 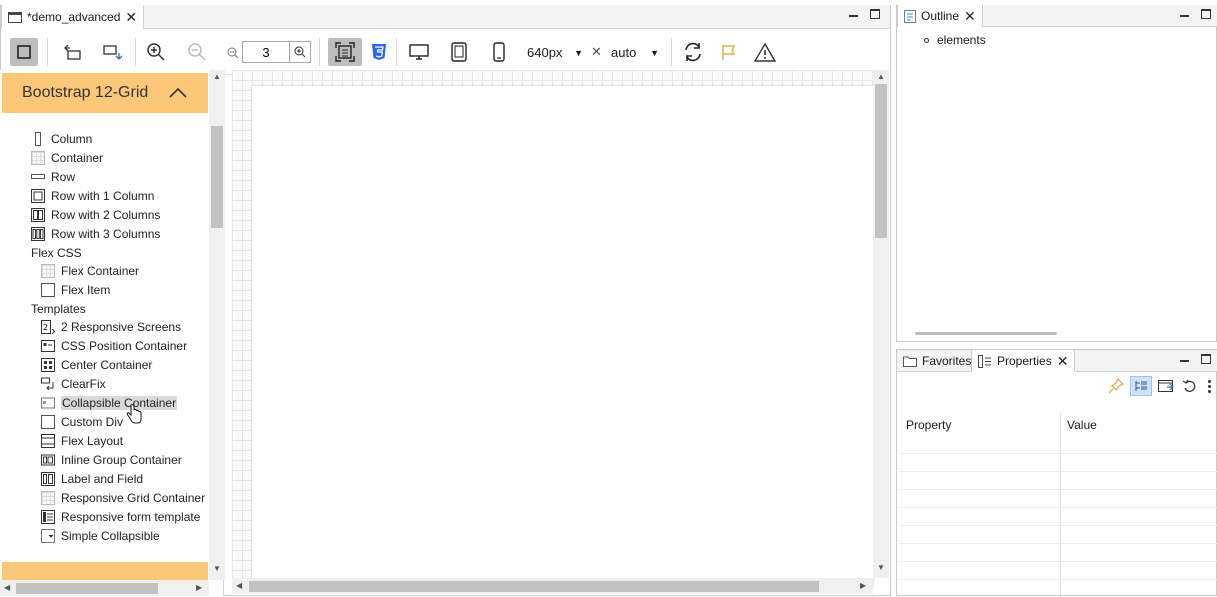 What do you see at coordinates (729, 52) in the screenshot?
I see `flag-button` at bounding box center [729, 52].